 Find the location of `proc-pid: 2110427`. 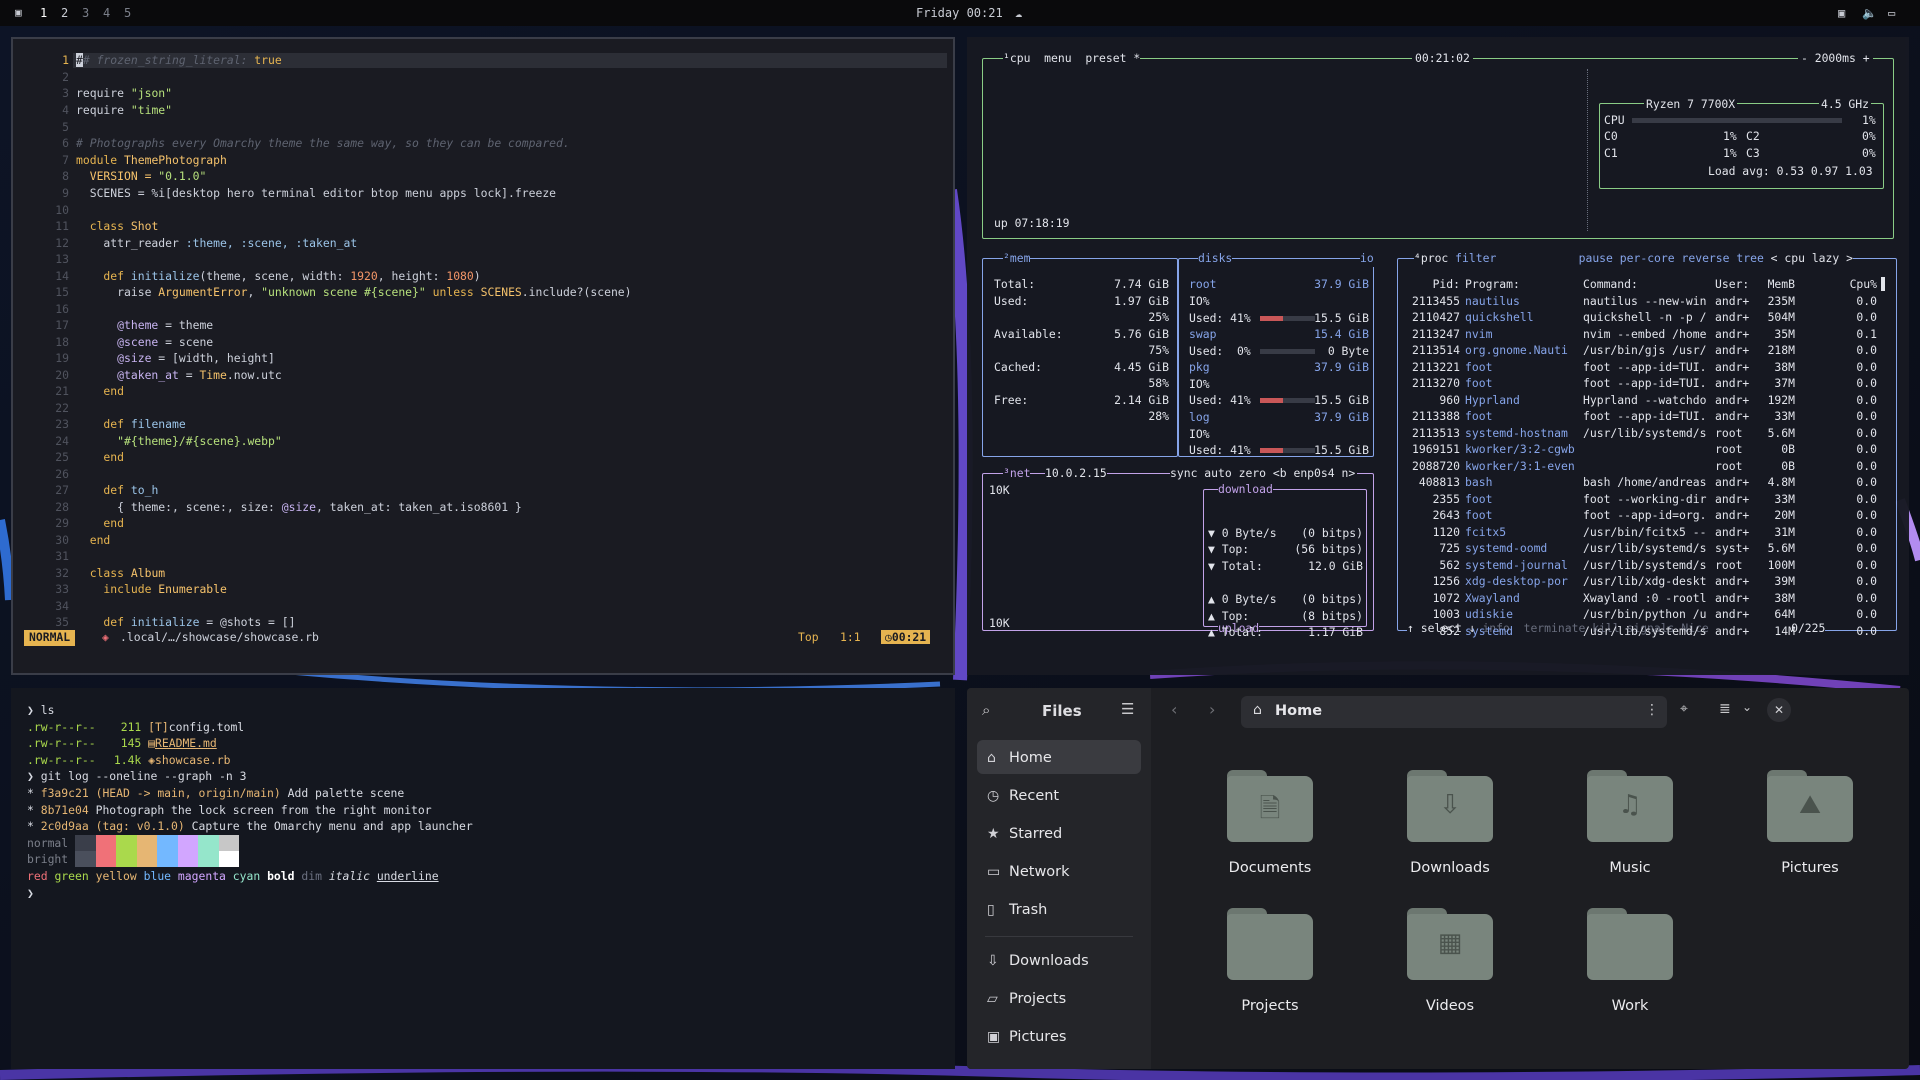

proc-pid: 2110427 is located at coordinates (1432, 317).